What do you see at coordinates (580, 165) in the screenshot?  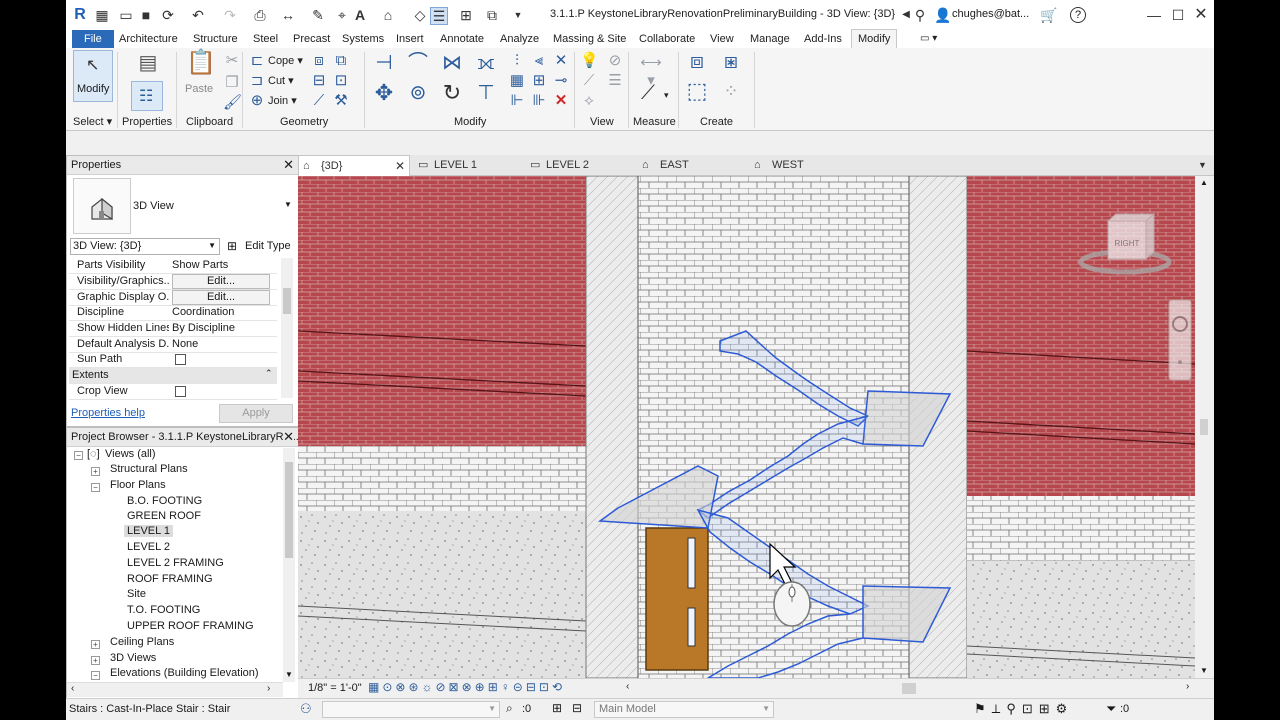 I see `view-tab-level-2: ▭ LEVEL 2` at bounding box center [580, 165].